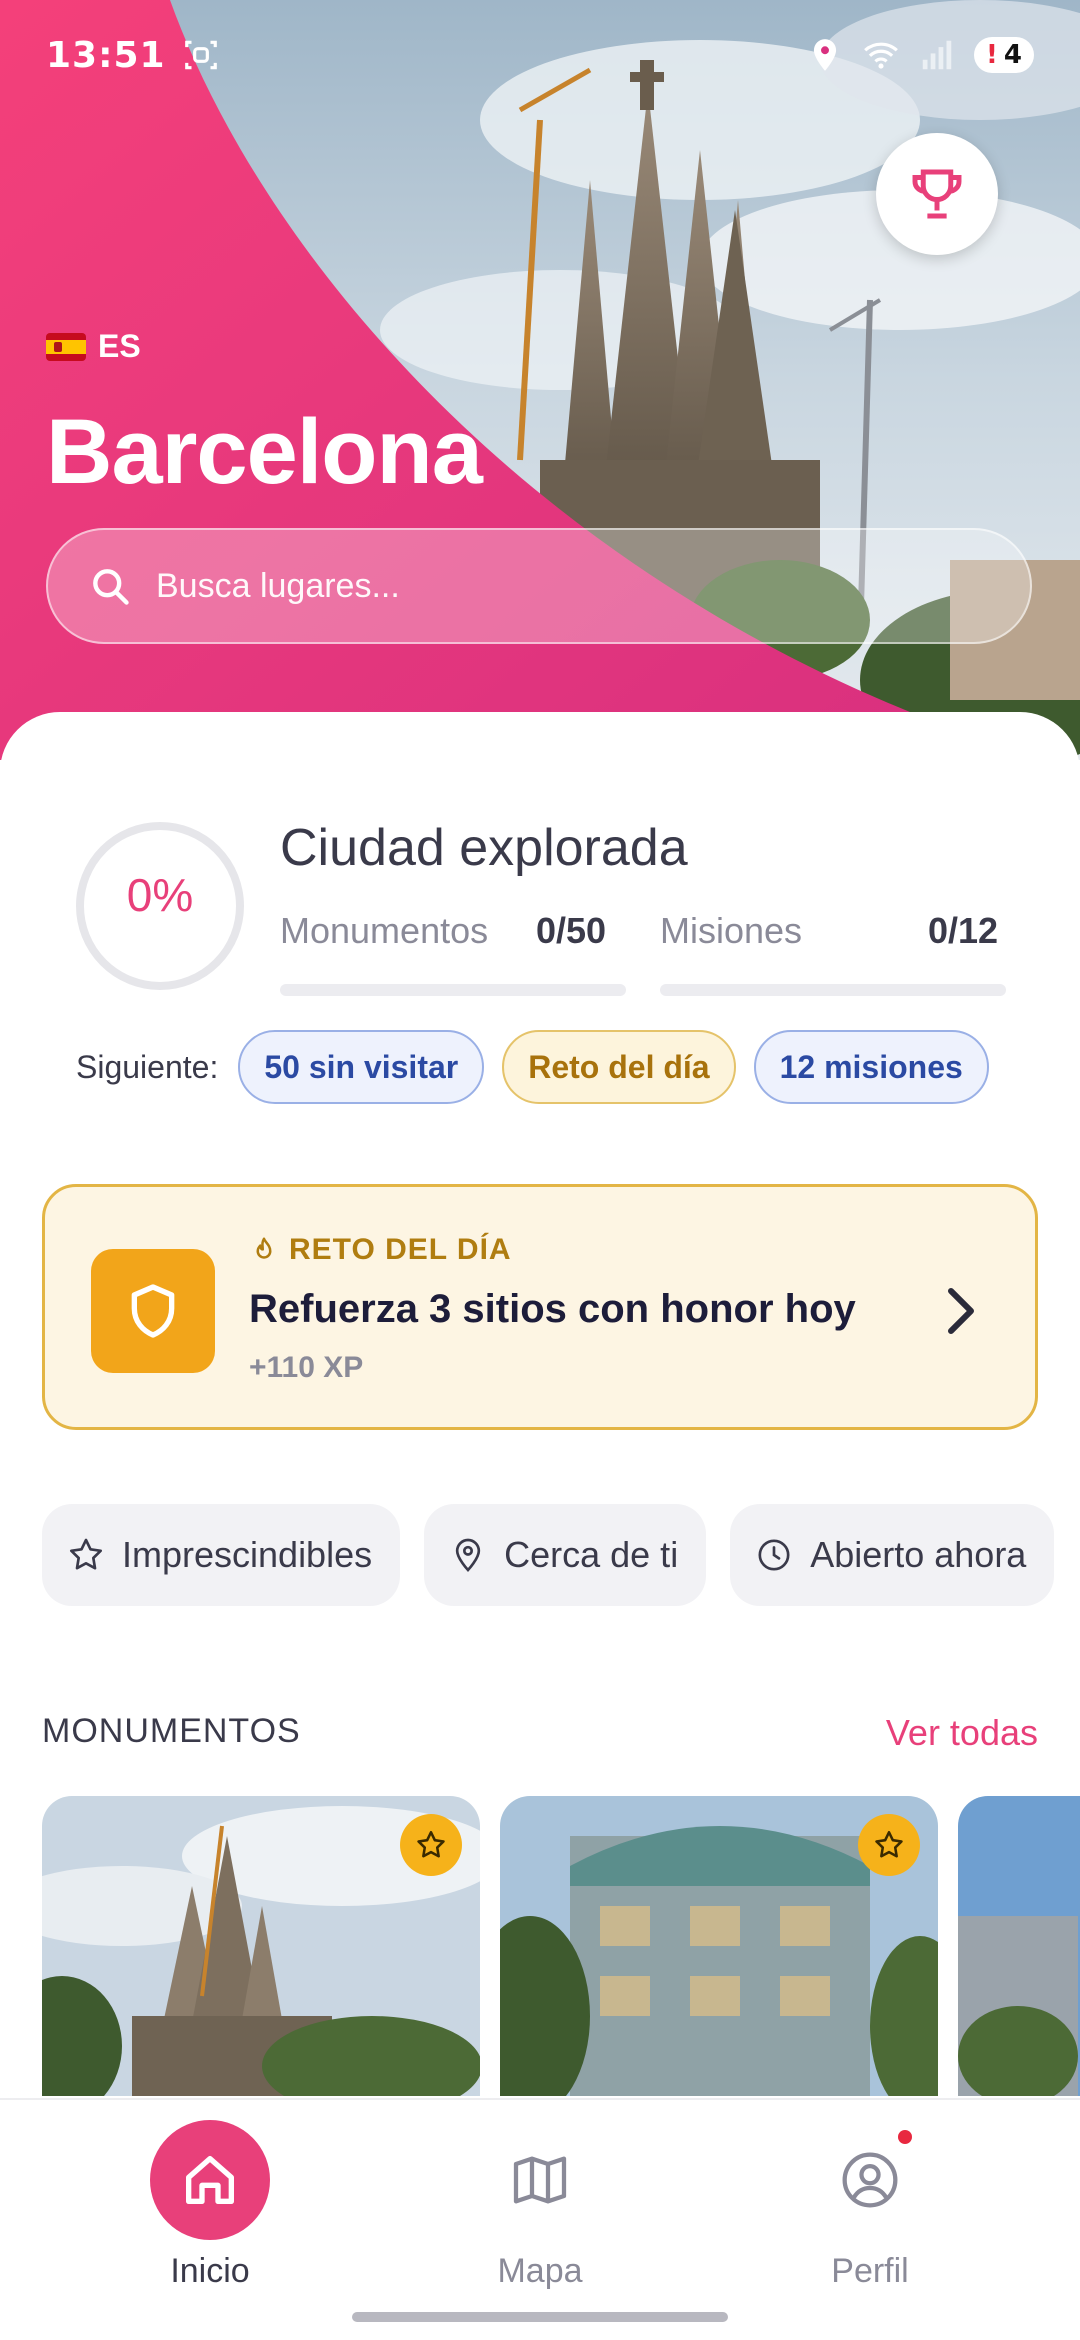 The width and height of the screenshot is (1080, 2340). I want to click on monuments-carousel, so click(561, 1946).